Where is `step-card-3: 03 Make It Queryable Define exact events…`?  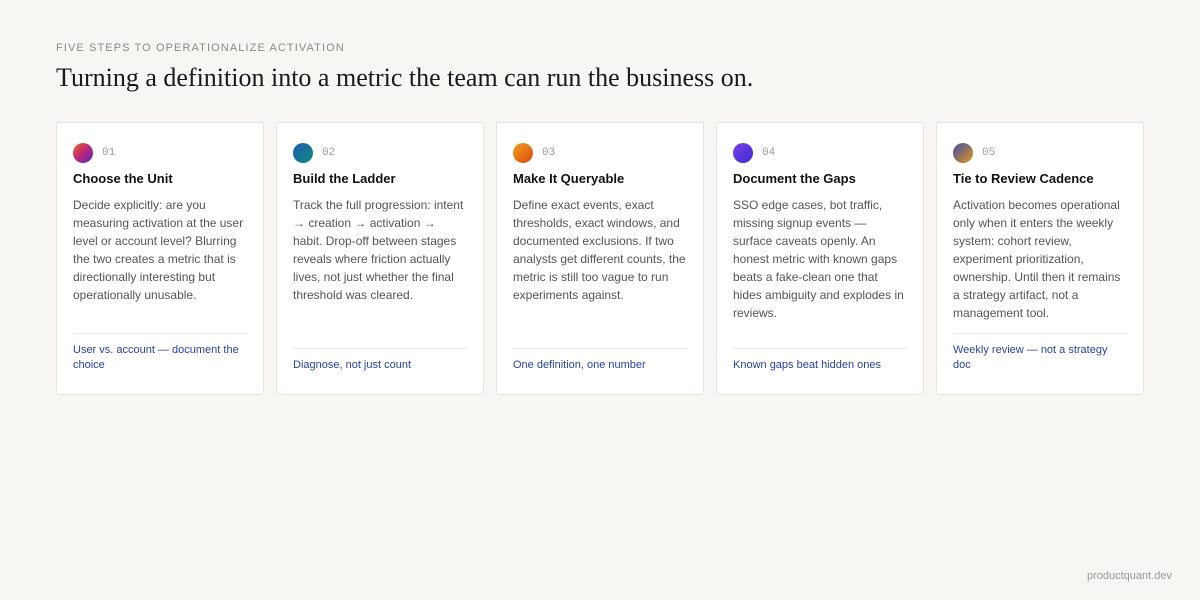 step-card-3: 03 Make It Queryable Define exact events… is located at coordinates (600, 258).